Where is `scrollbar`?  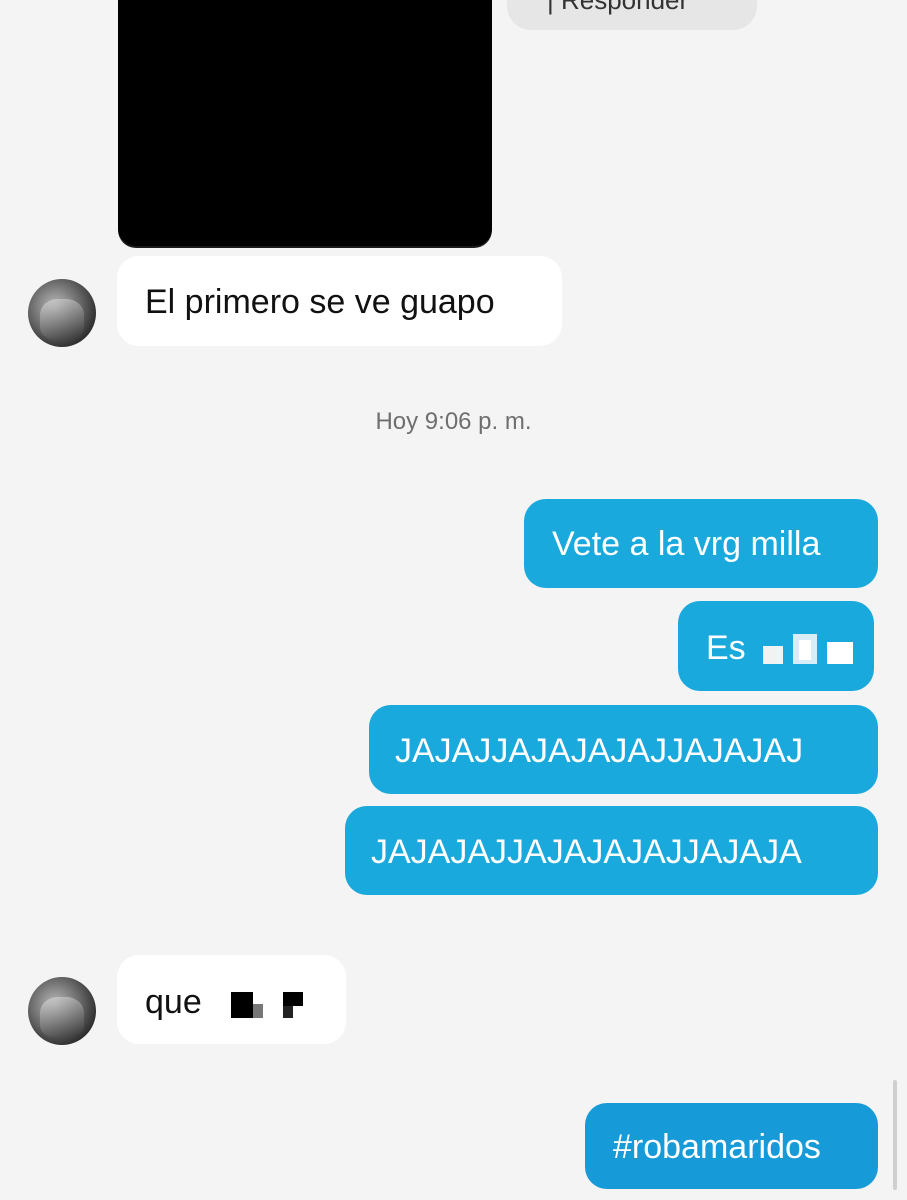 scrollbar is located at coordinates (895, 1135).